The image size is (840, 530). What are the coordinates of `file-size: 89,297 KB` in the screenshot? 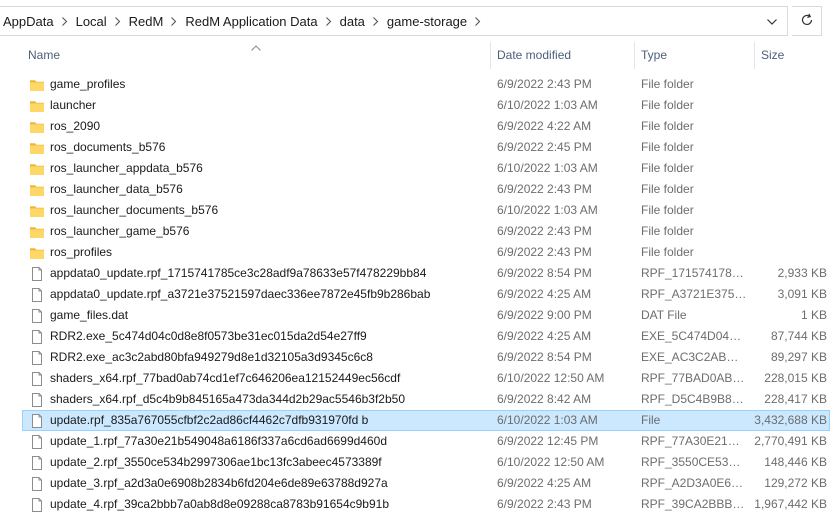 It's located at (798, 357).